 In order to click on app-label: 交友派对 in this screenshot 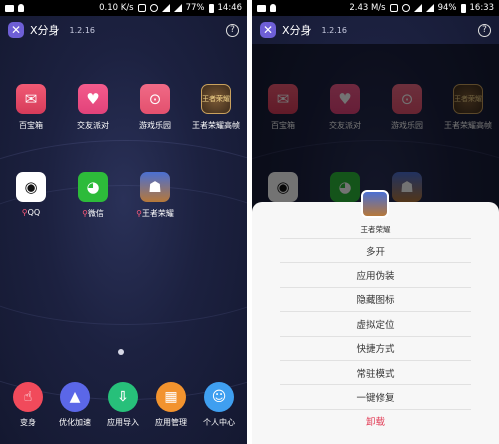, I will do `click(93, 125)`.